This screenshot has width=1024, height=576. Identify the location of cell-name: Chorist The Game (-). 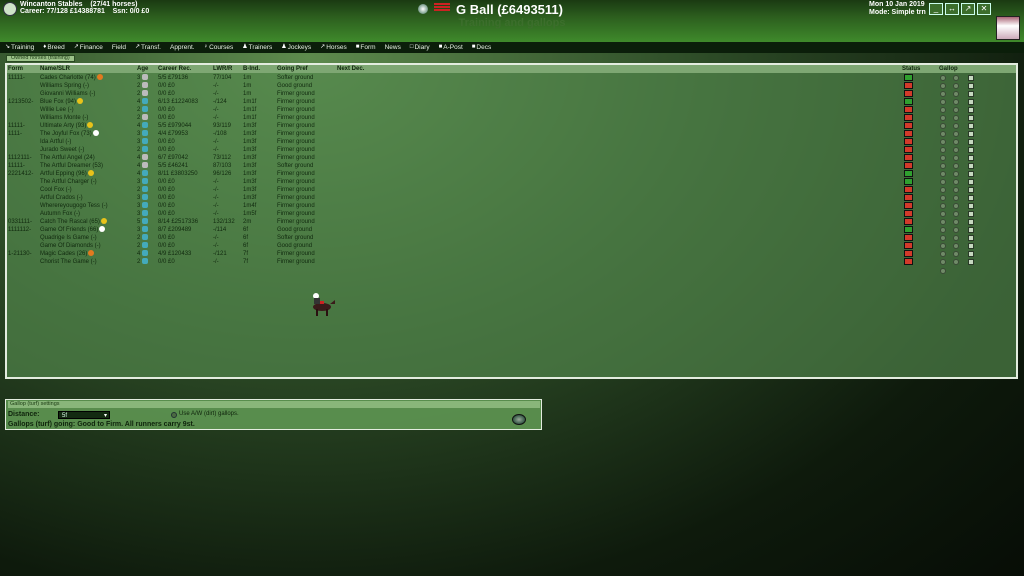
(68, 262).